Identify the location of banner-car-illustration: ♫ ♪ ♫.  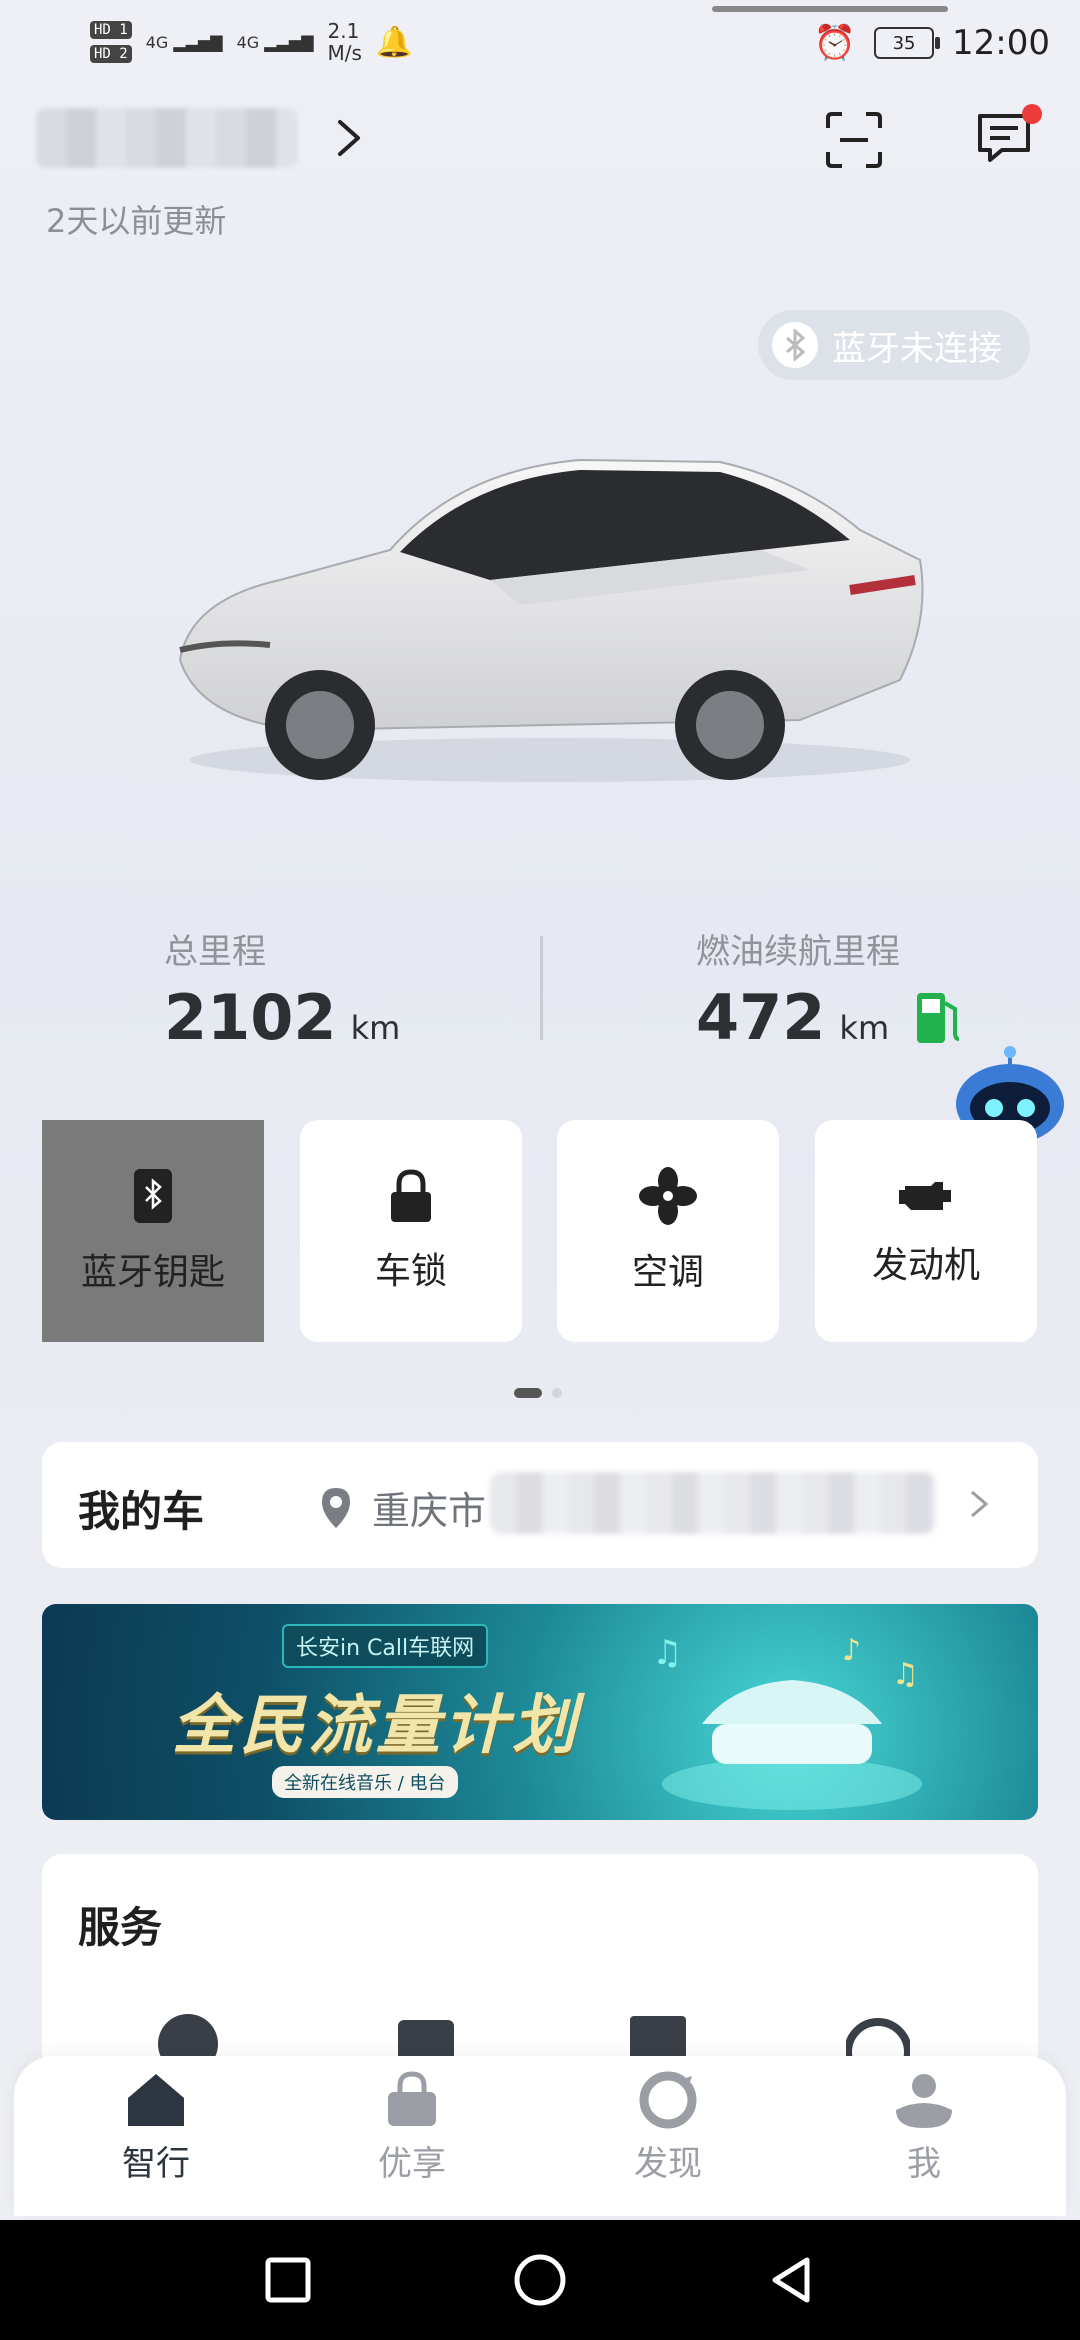
(787, 1721).